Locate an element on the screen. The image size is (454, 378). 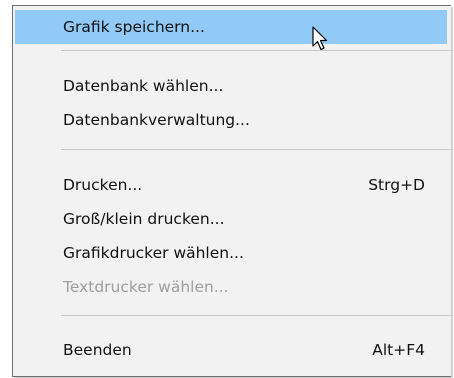
menu-item-shortcut: Alt+F4 is located at coordinates (398, 350).